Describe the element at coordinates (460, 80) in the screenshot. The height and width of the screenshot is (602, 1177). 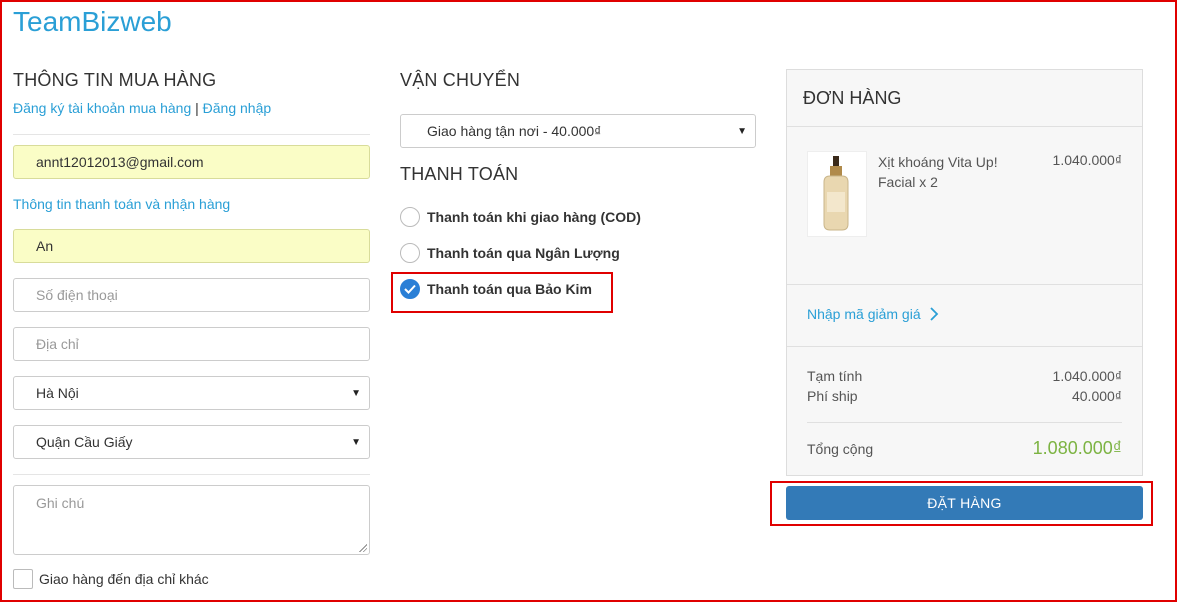
I see `shipping-title: VẬN CHUYỂN` at that location.